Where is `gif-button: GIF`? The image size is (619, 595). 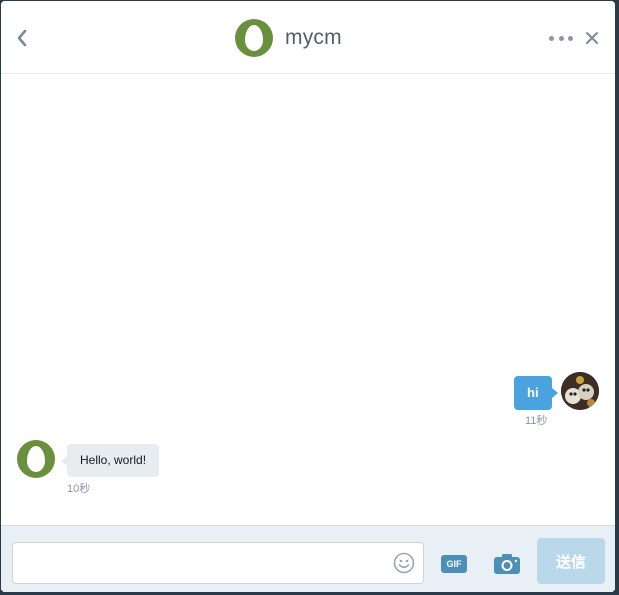 gif-button: GIF is located at coordinates (454, 564).